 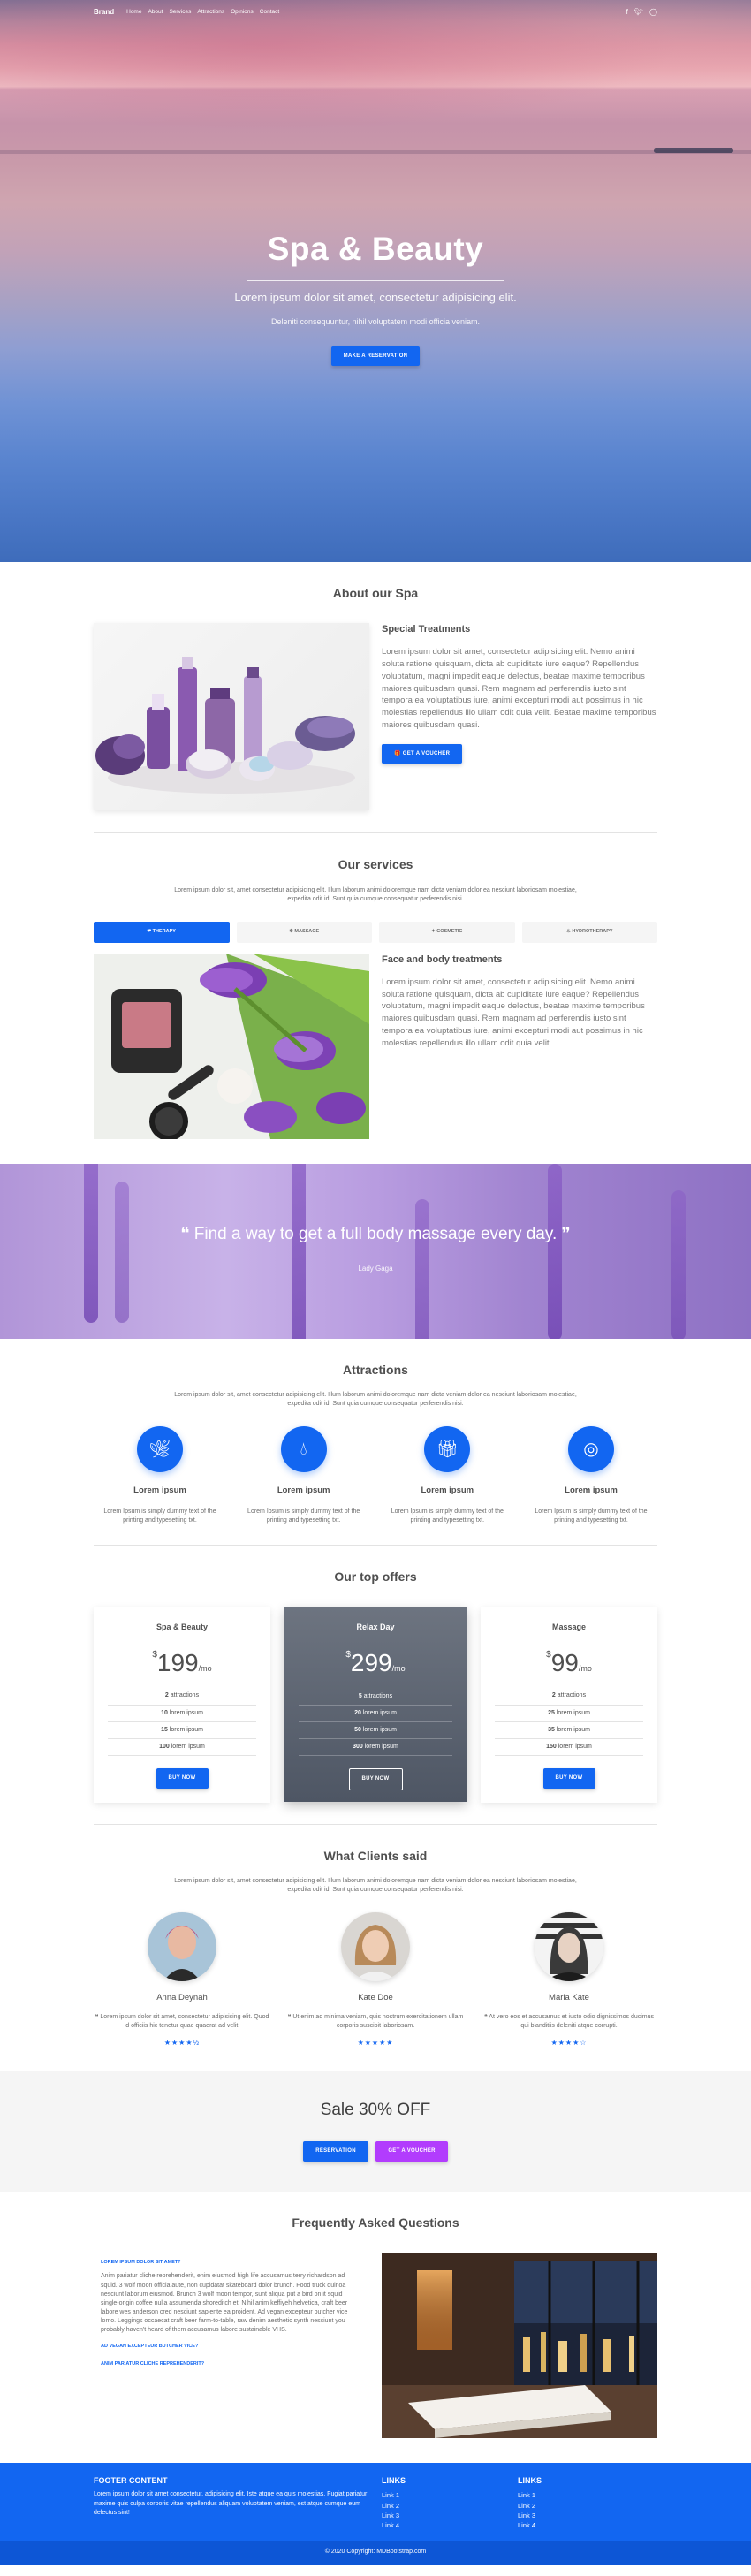 What do you see at coordinates (232, 2347) in the screenshot?
I see `faq-question-2: Ad vegan excepteur butcher vice?` at bounding box center [232, 2347].